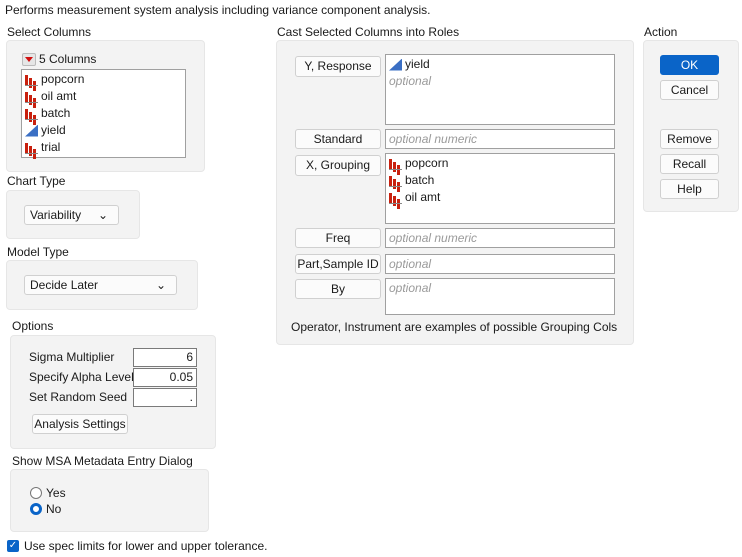 This screenshot has width=742, height=557. What do you see at coordinates (417, 64) in the screenshot?
I see `item-label: yield` at bounding box center [417, 64].